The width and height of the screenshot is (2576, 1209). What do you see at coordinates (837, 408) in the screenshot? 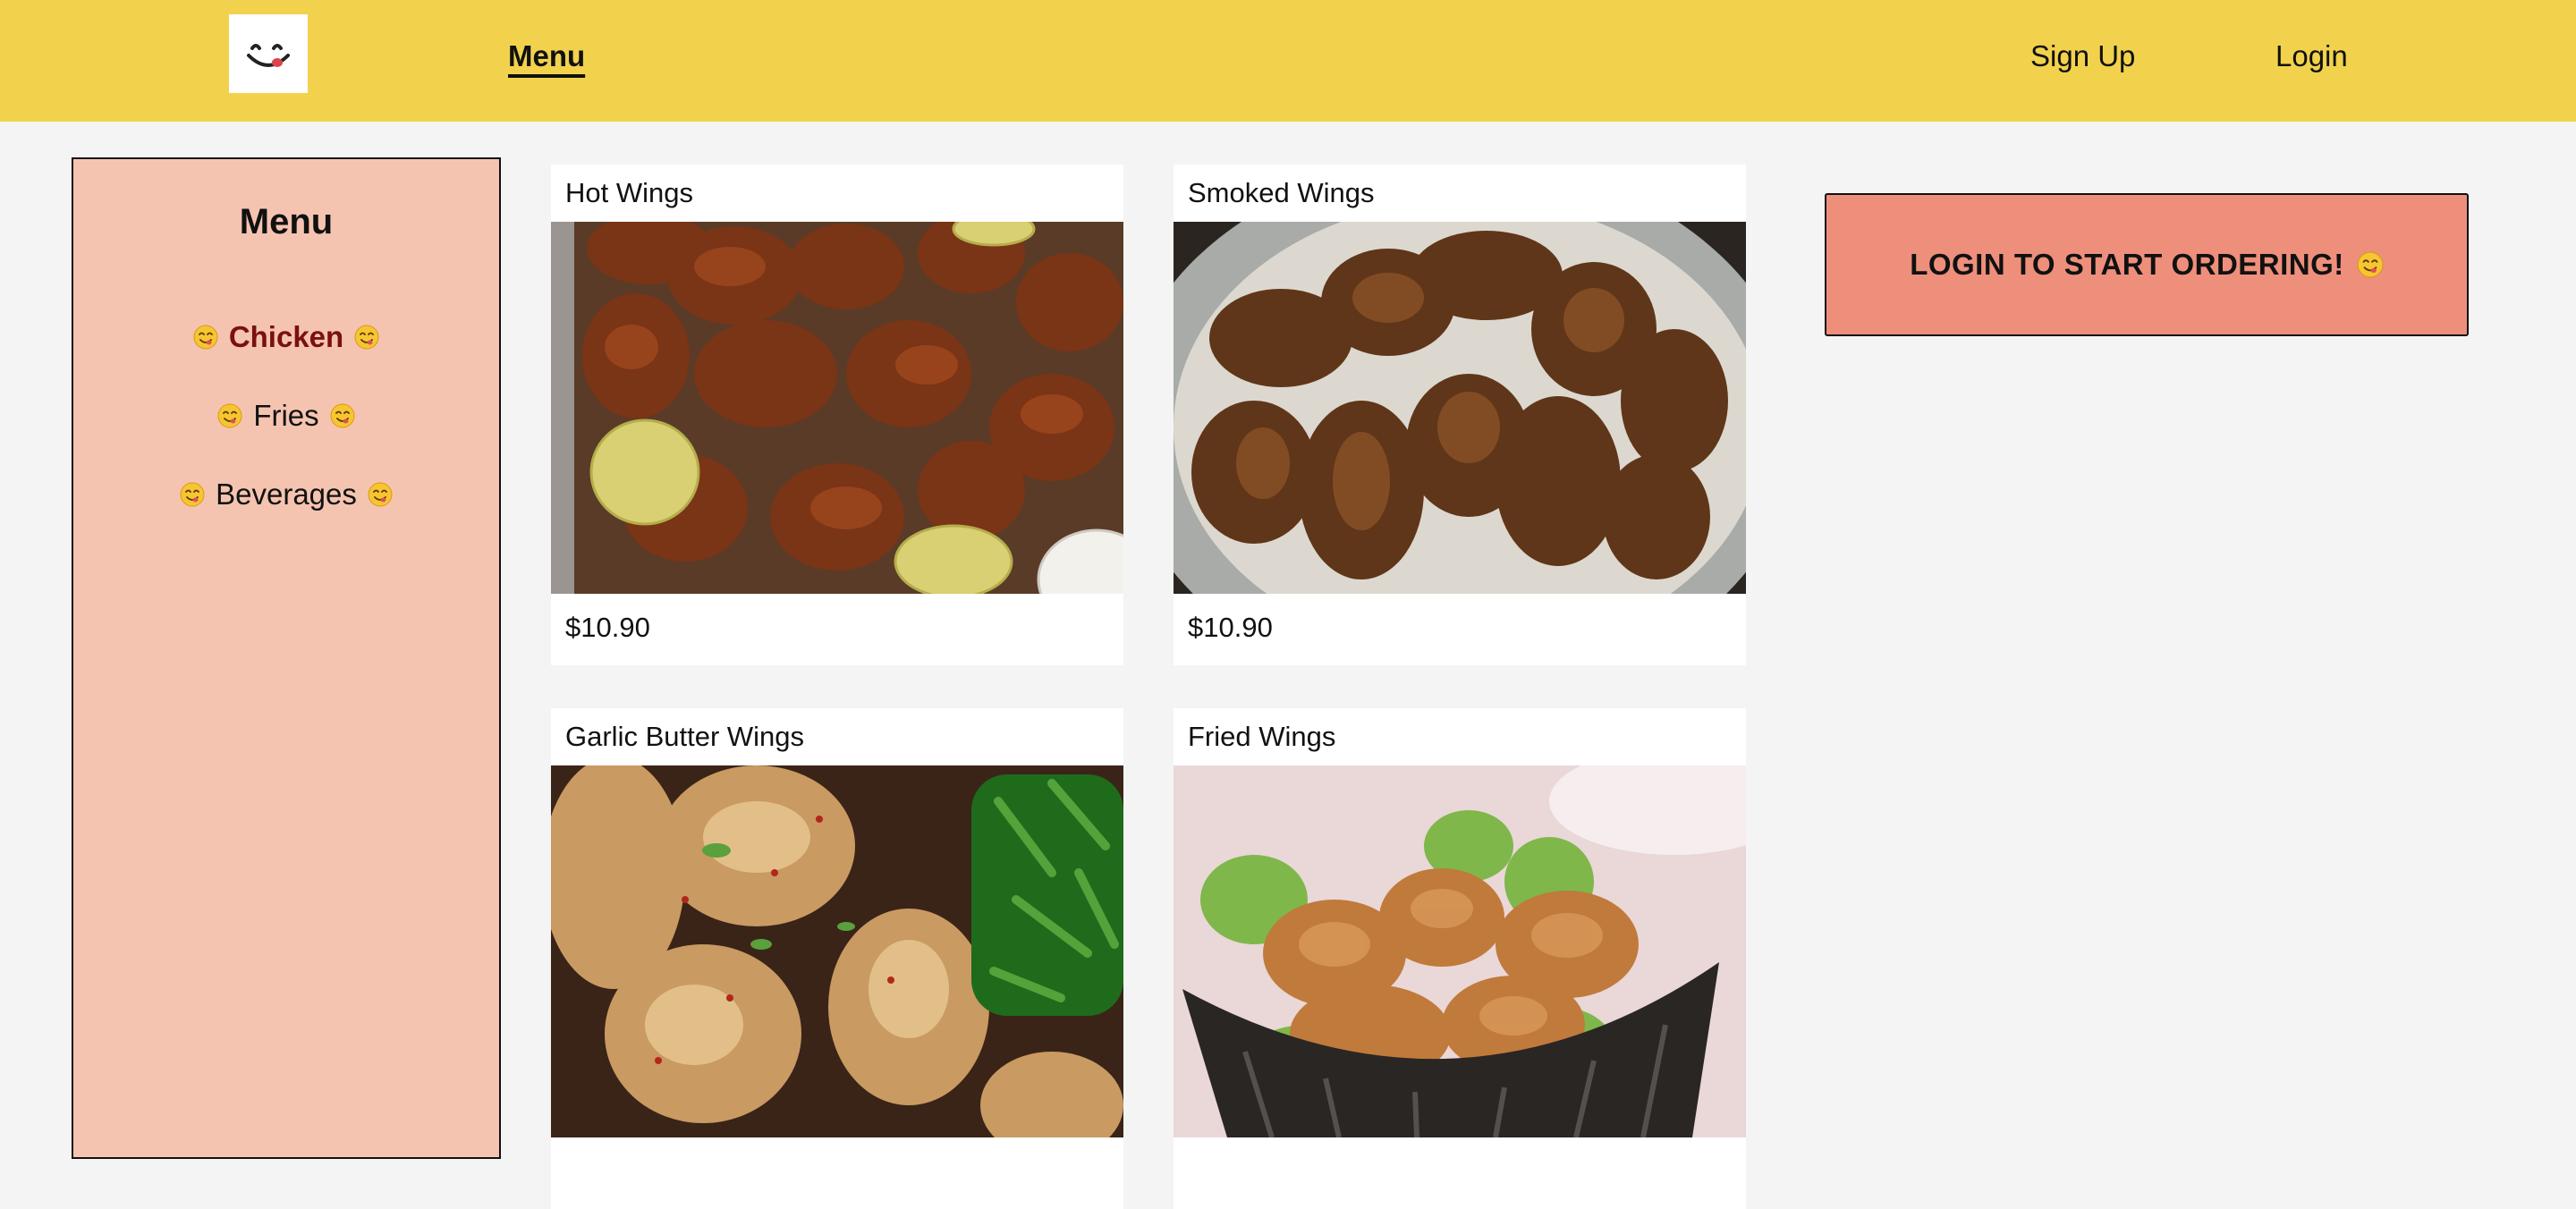
I see `hot-wings-photo` at bounding box center [837, 408].